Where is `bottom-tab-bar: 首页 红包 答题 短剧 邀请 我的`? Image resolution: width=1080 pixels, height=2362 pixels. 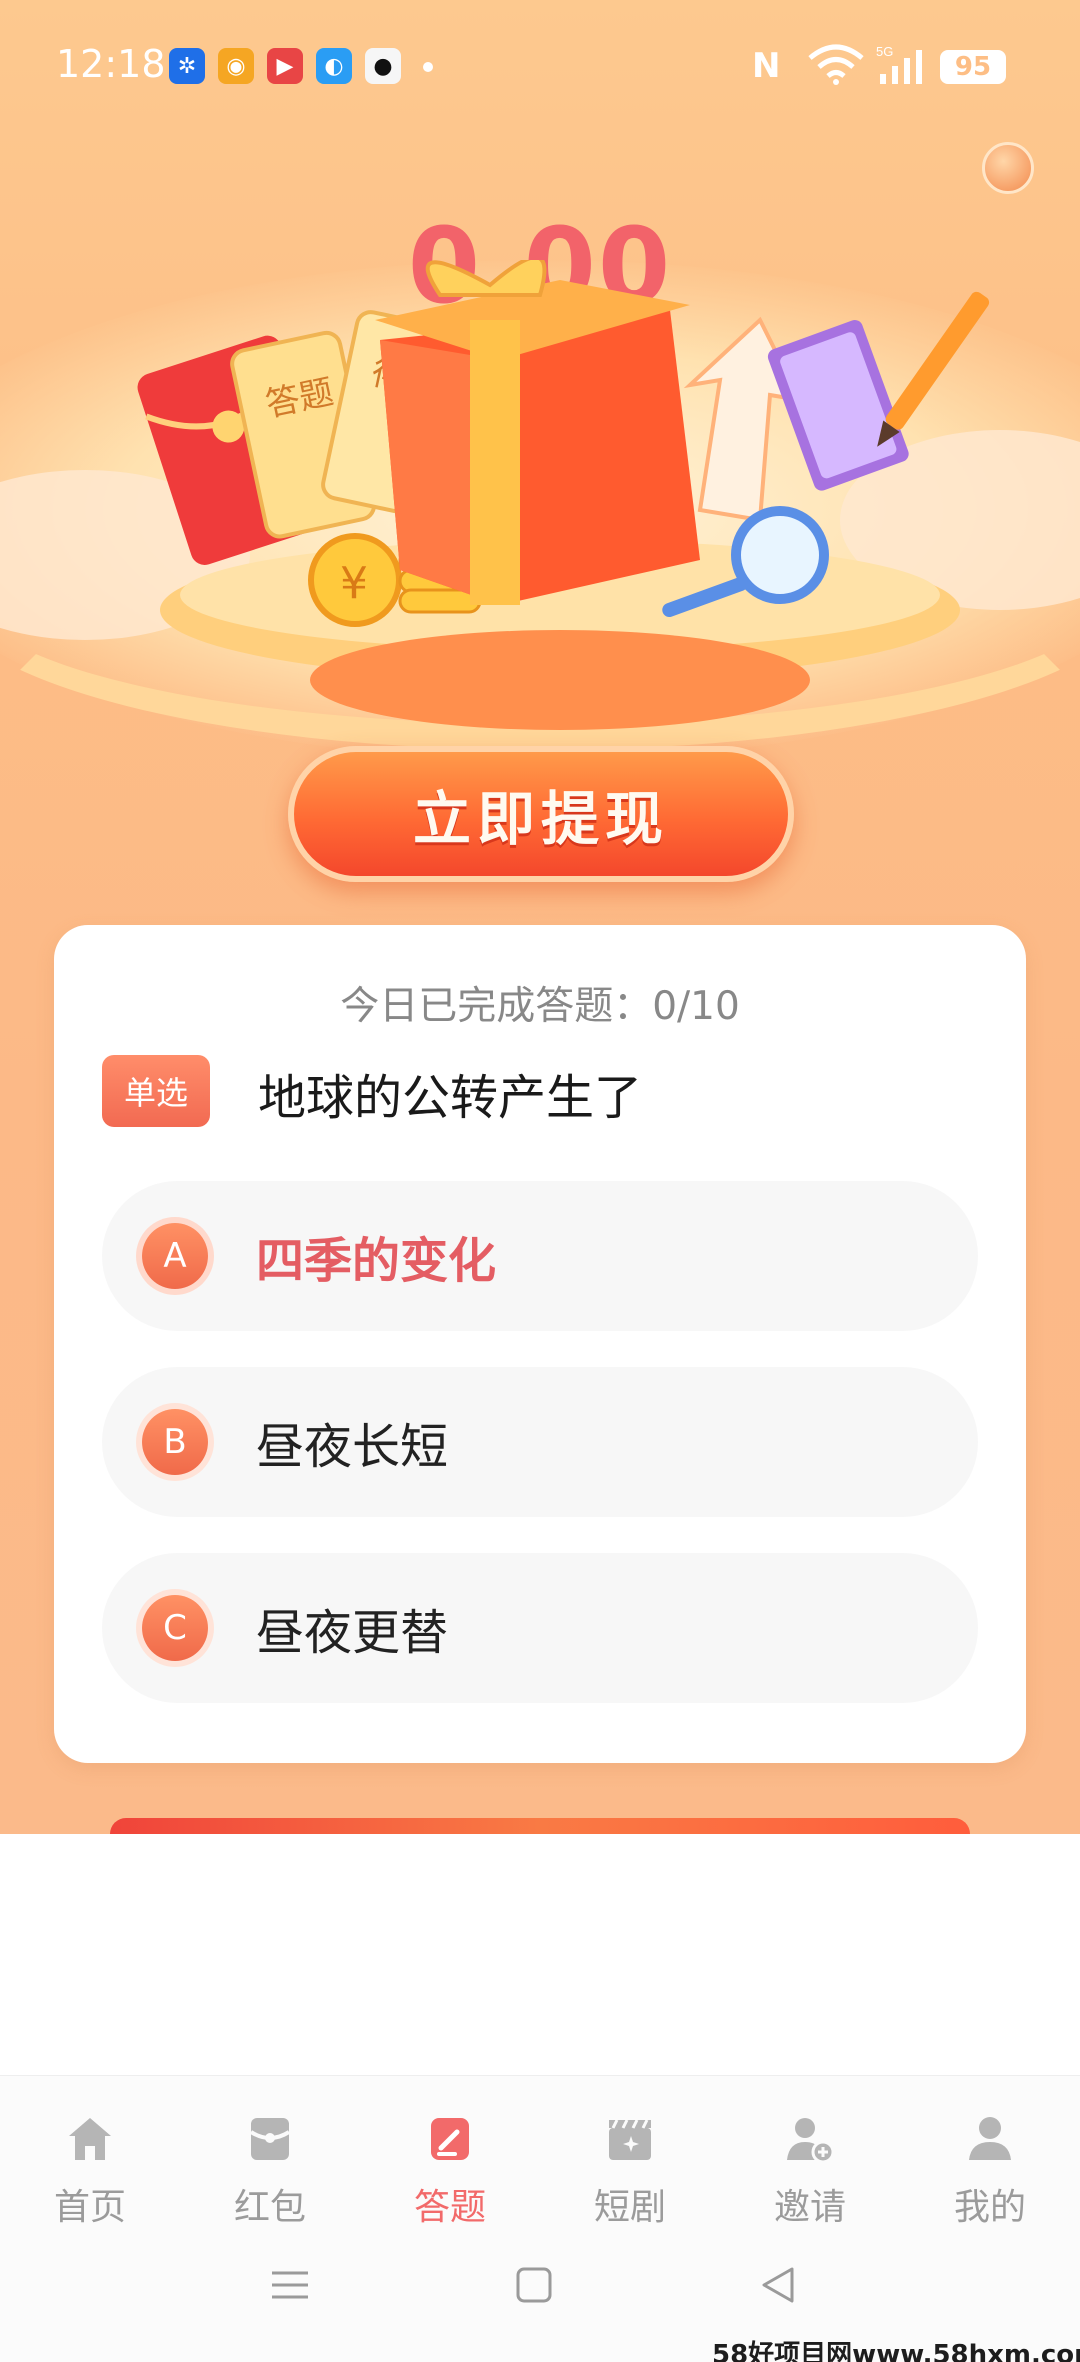
bottom-tab-bar: 首页 红包 答题 短剧 邀请 我的 is located at coordinates (540, 2160).